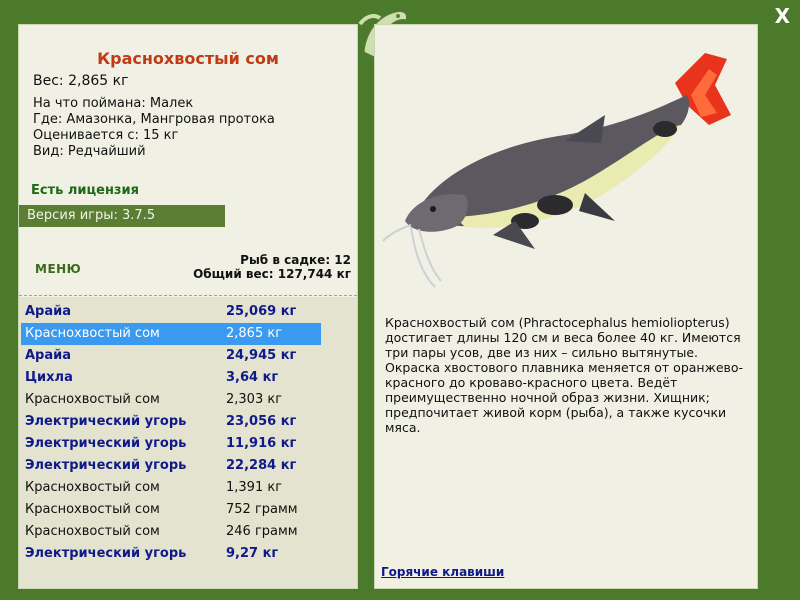 The width and height of the screenshot is (800, 600). What do you see at coordinates (261, 443) in the screenshot?
I see `catch-item-weight: 11,916 кг` at bounding box center [261, 443].